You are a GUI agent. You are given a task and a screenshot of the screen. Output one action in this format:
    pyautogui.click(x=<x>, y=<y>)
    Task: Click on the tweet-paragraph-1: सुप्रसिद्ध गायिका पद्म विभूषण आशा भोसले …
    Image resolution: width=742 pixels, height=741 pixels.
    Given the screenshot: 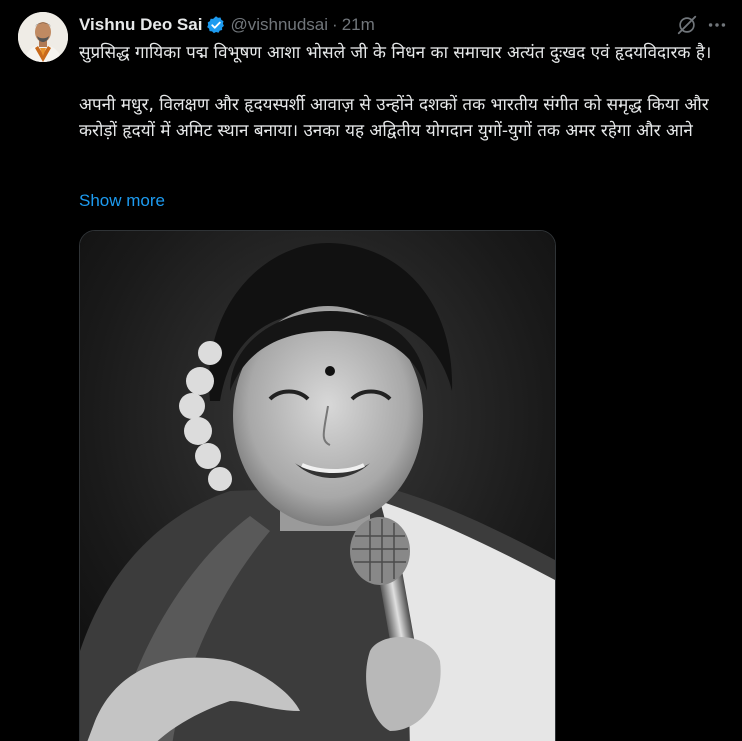 What is the action you would take?
    pyautogui.click(x=395, y=53)
    